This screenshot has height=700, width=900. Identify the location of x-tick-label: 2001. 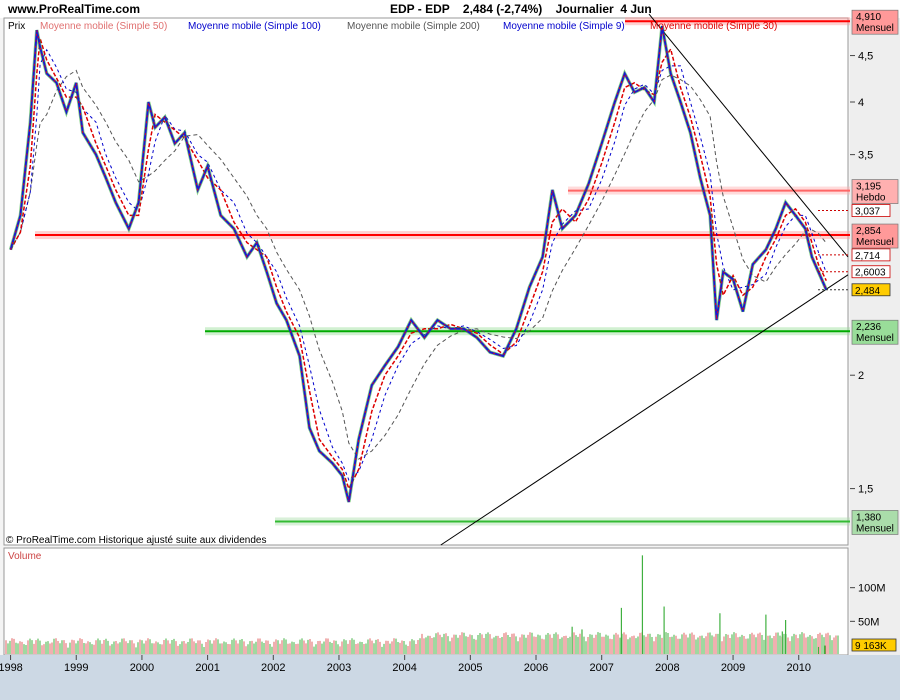
(207, 668).